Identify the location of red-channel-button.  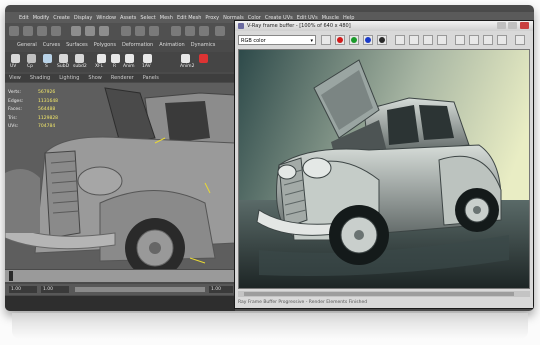
(340, 40).